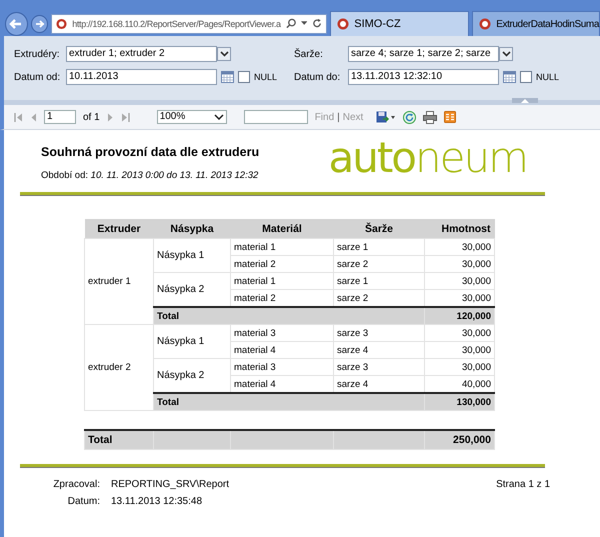  I want to click on table-cell: material 4, so click(282, 350).